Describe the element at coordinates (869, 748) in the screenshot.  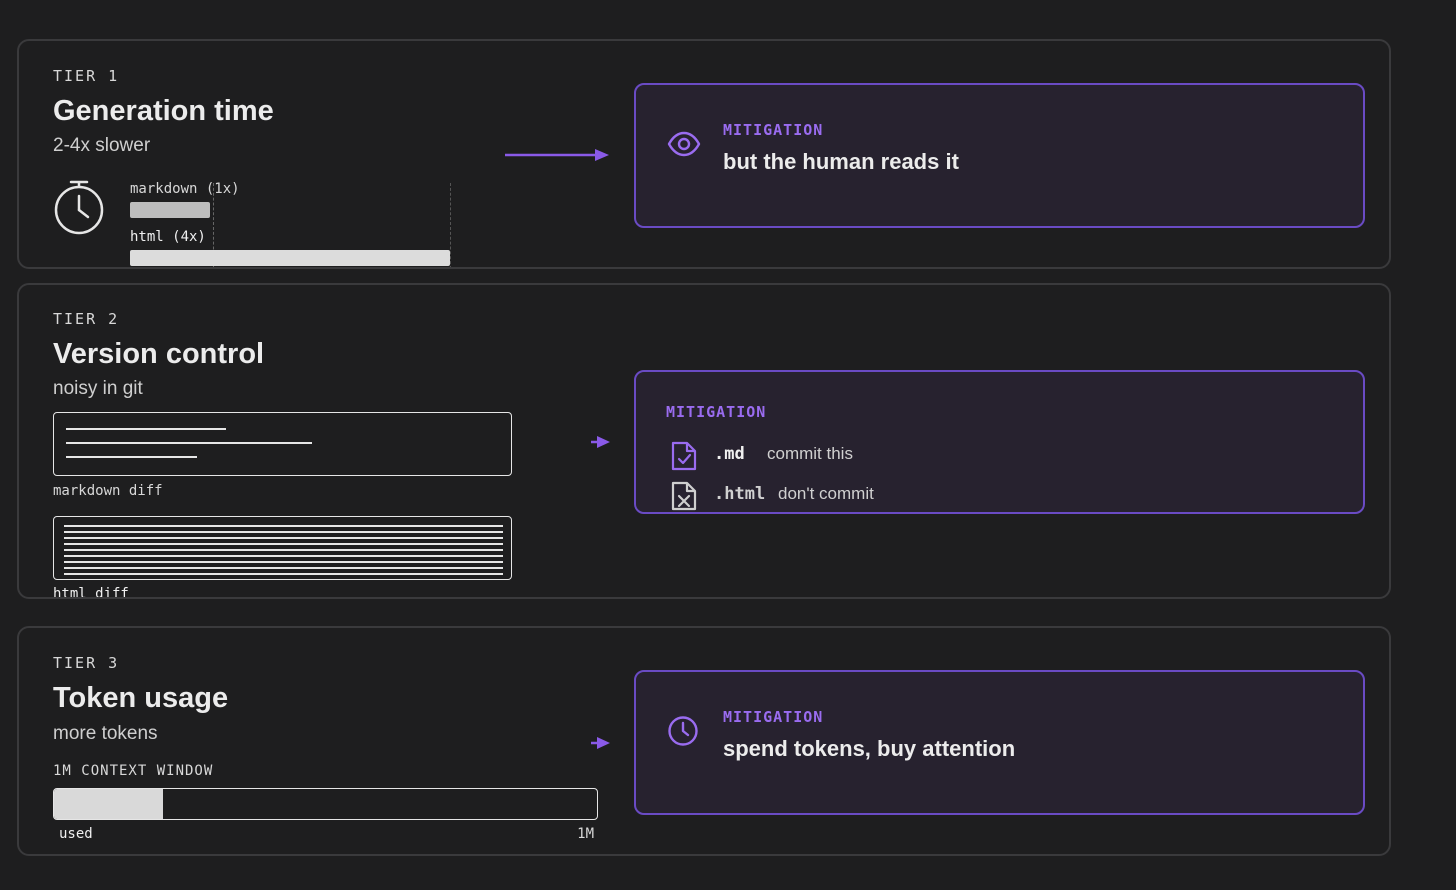
I see `mitigation-text: spend tokens, buy attention` at that location.